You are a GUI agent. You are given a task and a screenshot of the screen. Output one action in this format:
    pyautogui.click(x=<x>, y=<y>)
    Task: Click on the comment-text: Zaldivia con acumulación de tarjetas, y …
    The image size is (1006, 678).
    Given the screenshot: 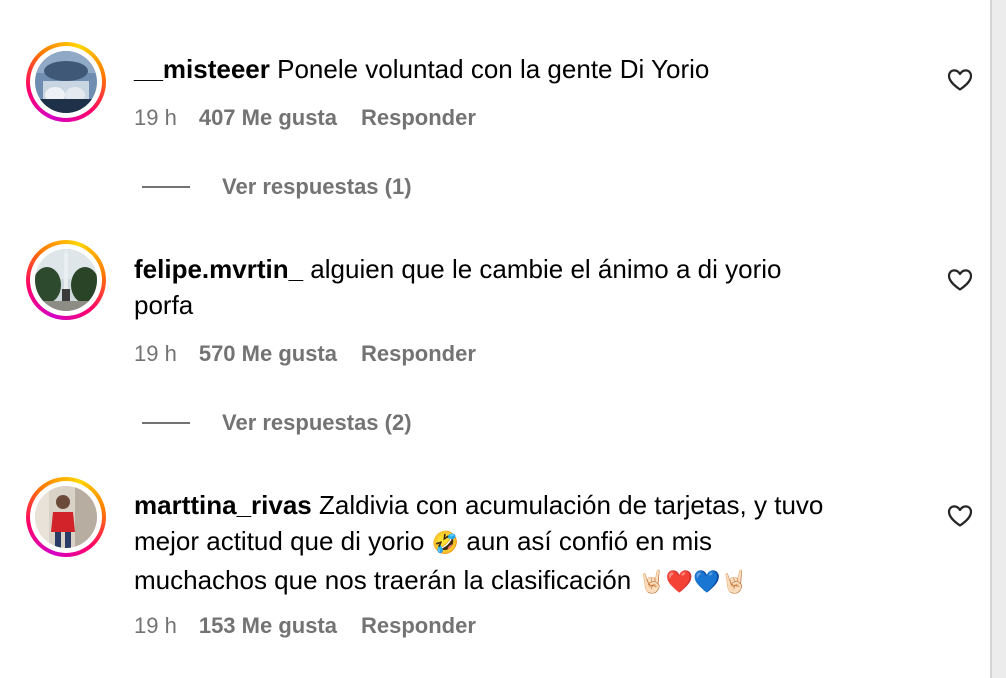 What is the action you would take?
    pyautogui.click(x=571, y=505)
    